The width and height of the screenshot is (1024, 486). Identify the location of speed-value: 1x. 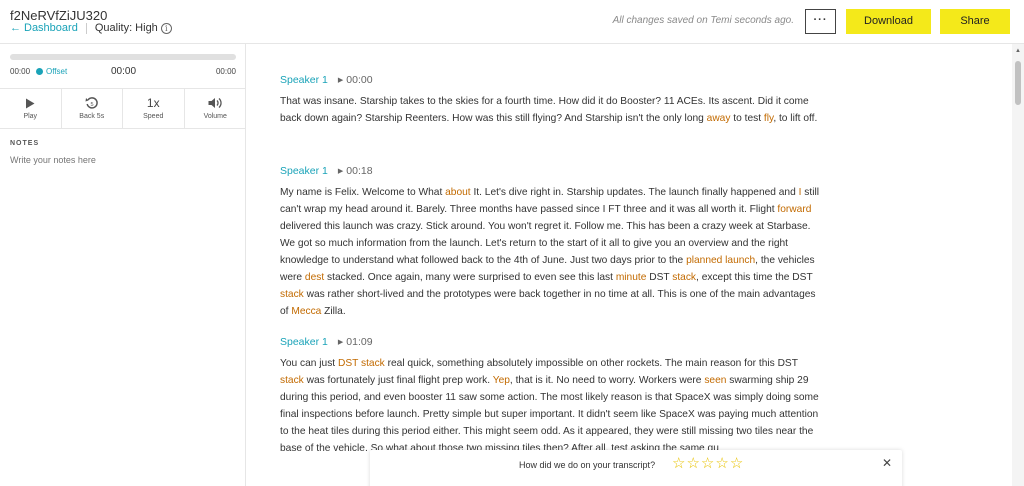
(153, 103).